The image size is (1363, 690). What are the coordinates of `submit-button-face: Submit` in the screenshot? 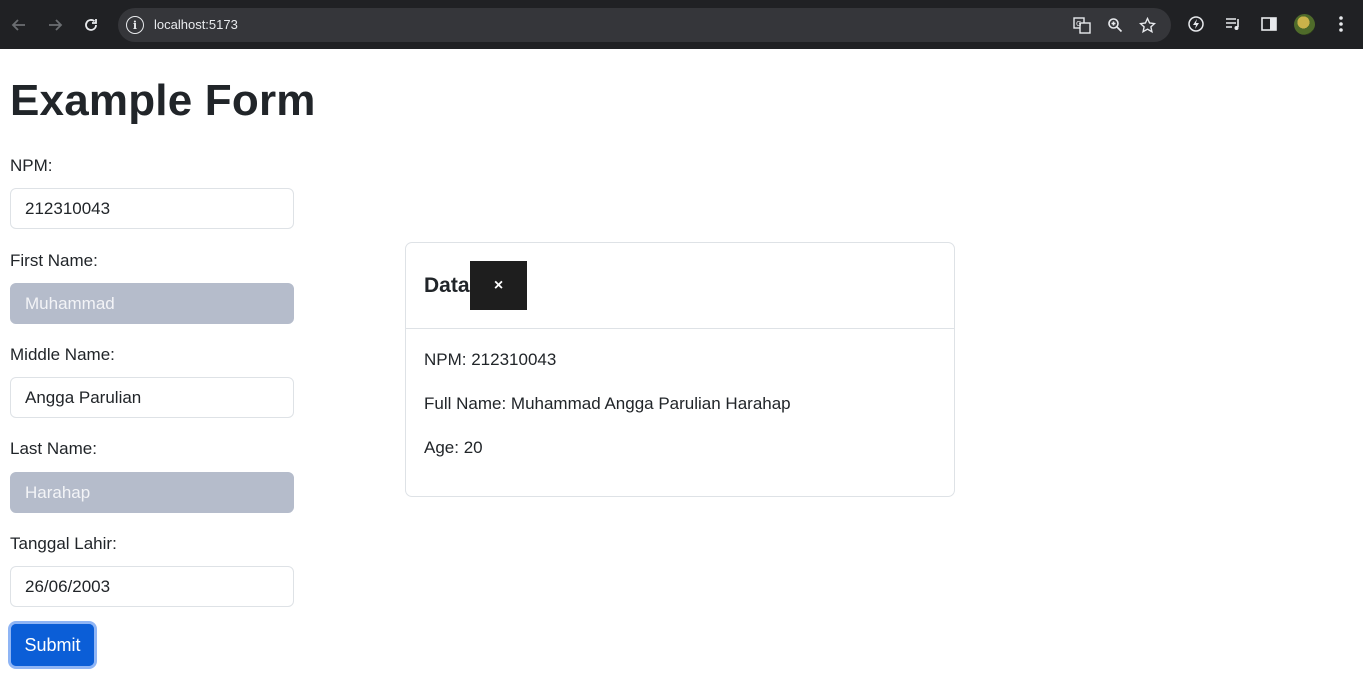 It's located at (52, 645).